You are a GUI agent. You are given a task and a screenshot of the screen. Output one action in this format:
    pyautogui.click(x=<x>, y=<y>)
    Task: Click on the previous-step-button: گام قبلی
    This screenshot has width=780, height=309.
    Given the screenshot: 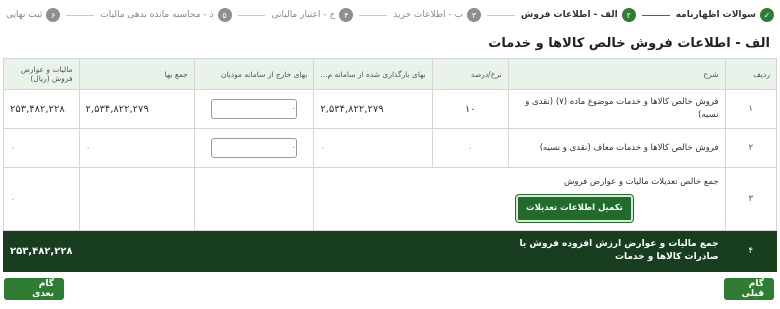 What is the action you would take?
    pyautogui.click(x=749, y=289)
    